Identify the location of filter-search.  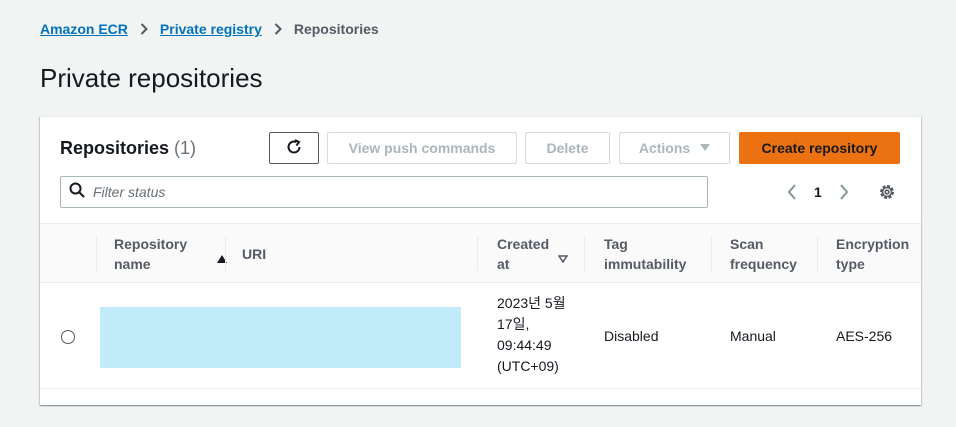
(384, 192).